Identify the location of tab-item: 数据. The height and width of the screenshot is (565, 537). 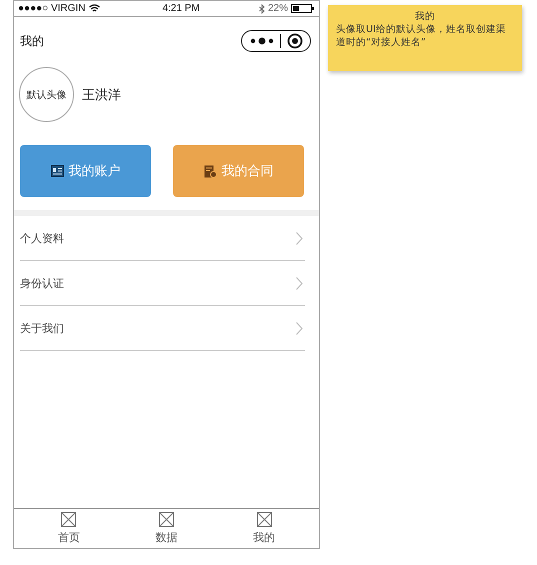
(166, 528).